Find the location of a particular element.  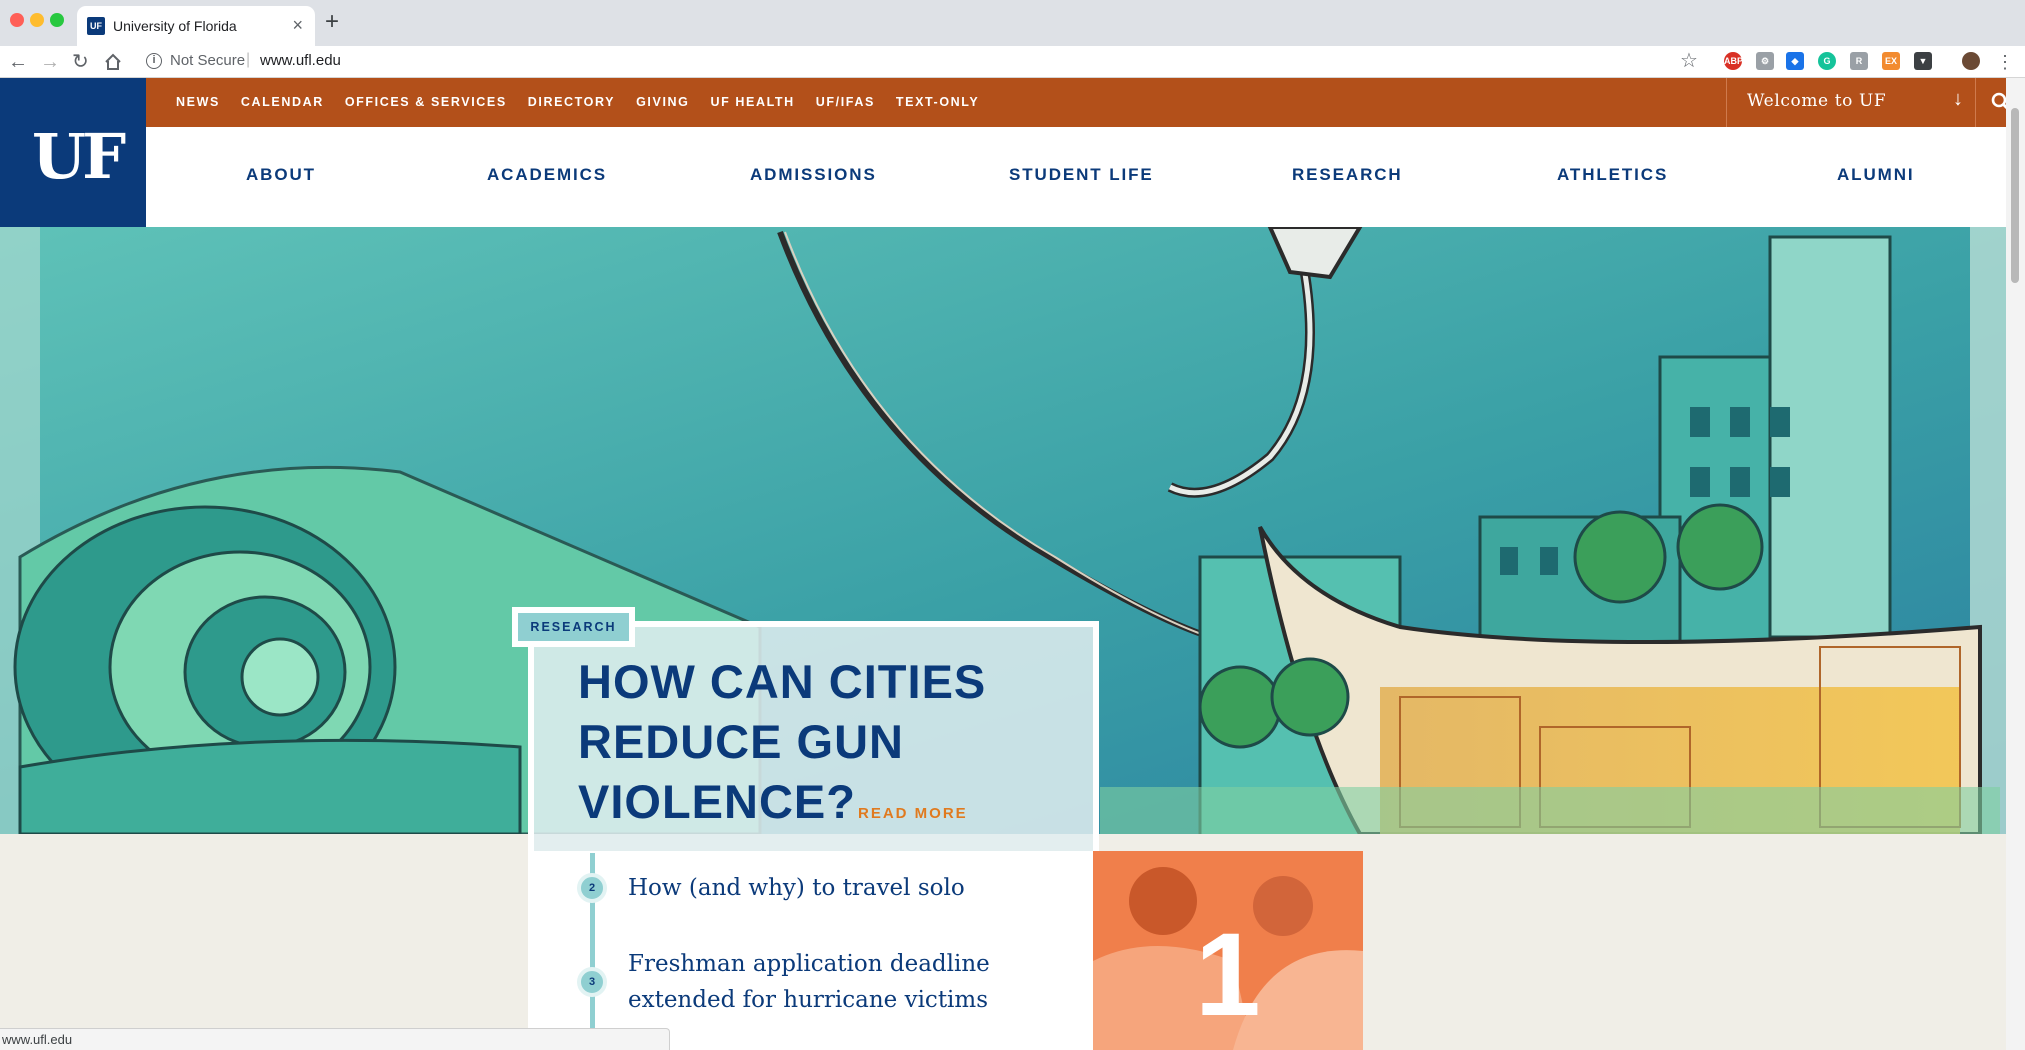

tab-title: University of Florida is located at coordinates (175, 26).